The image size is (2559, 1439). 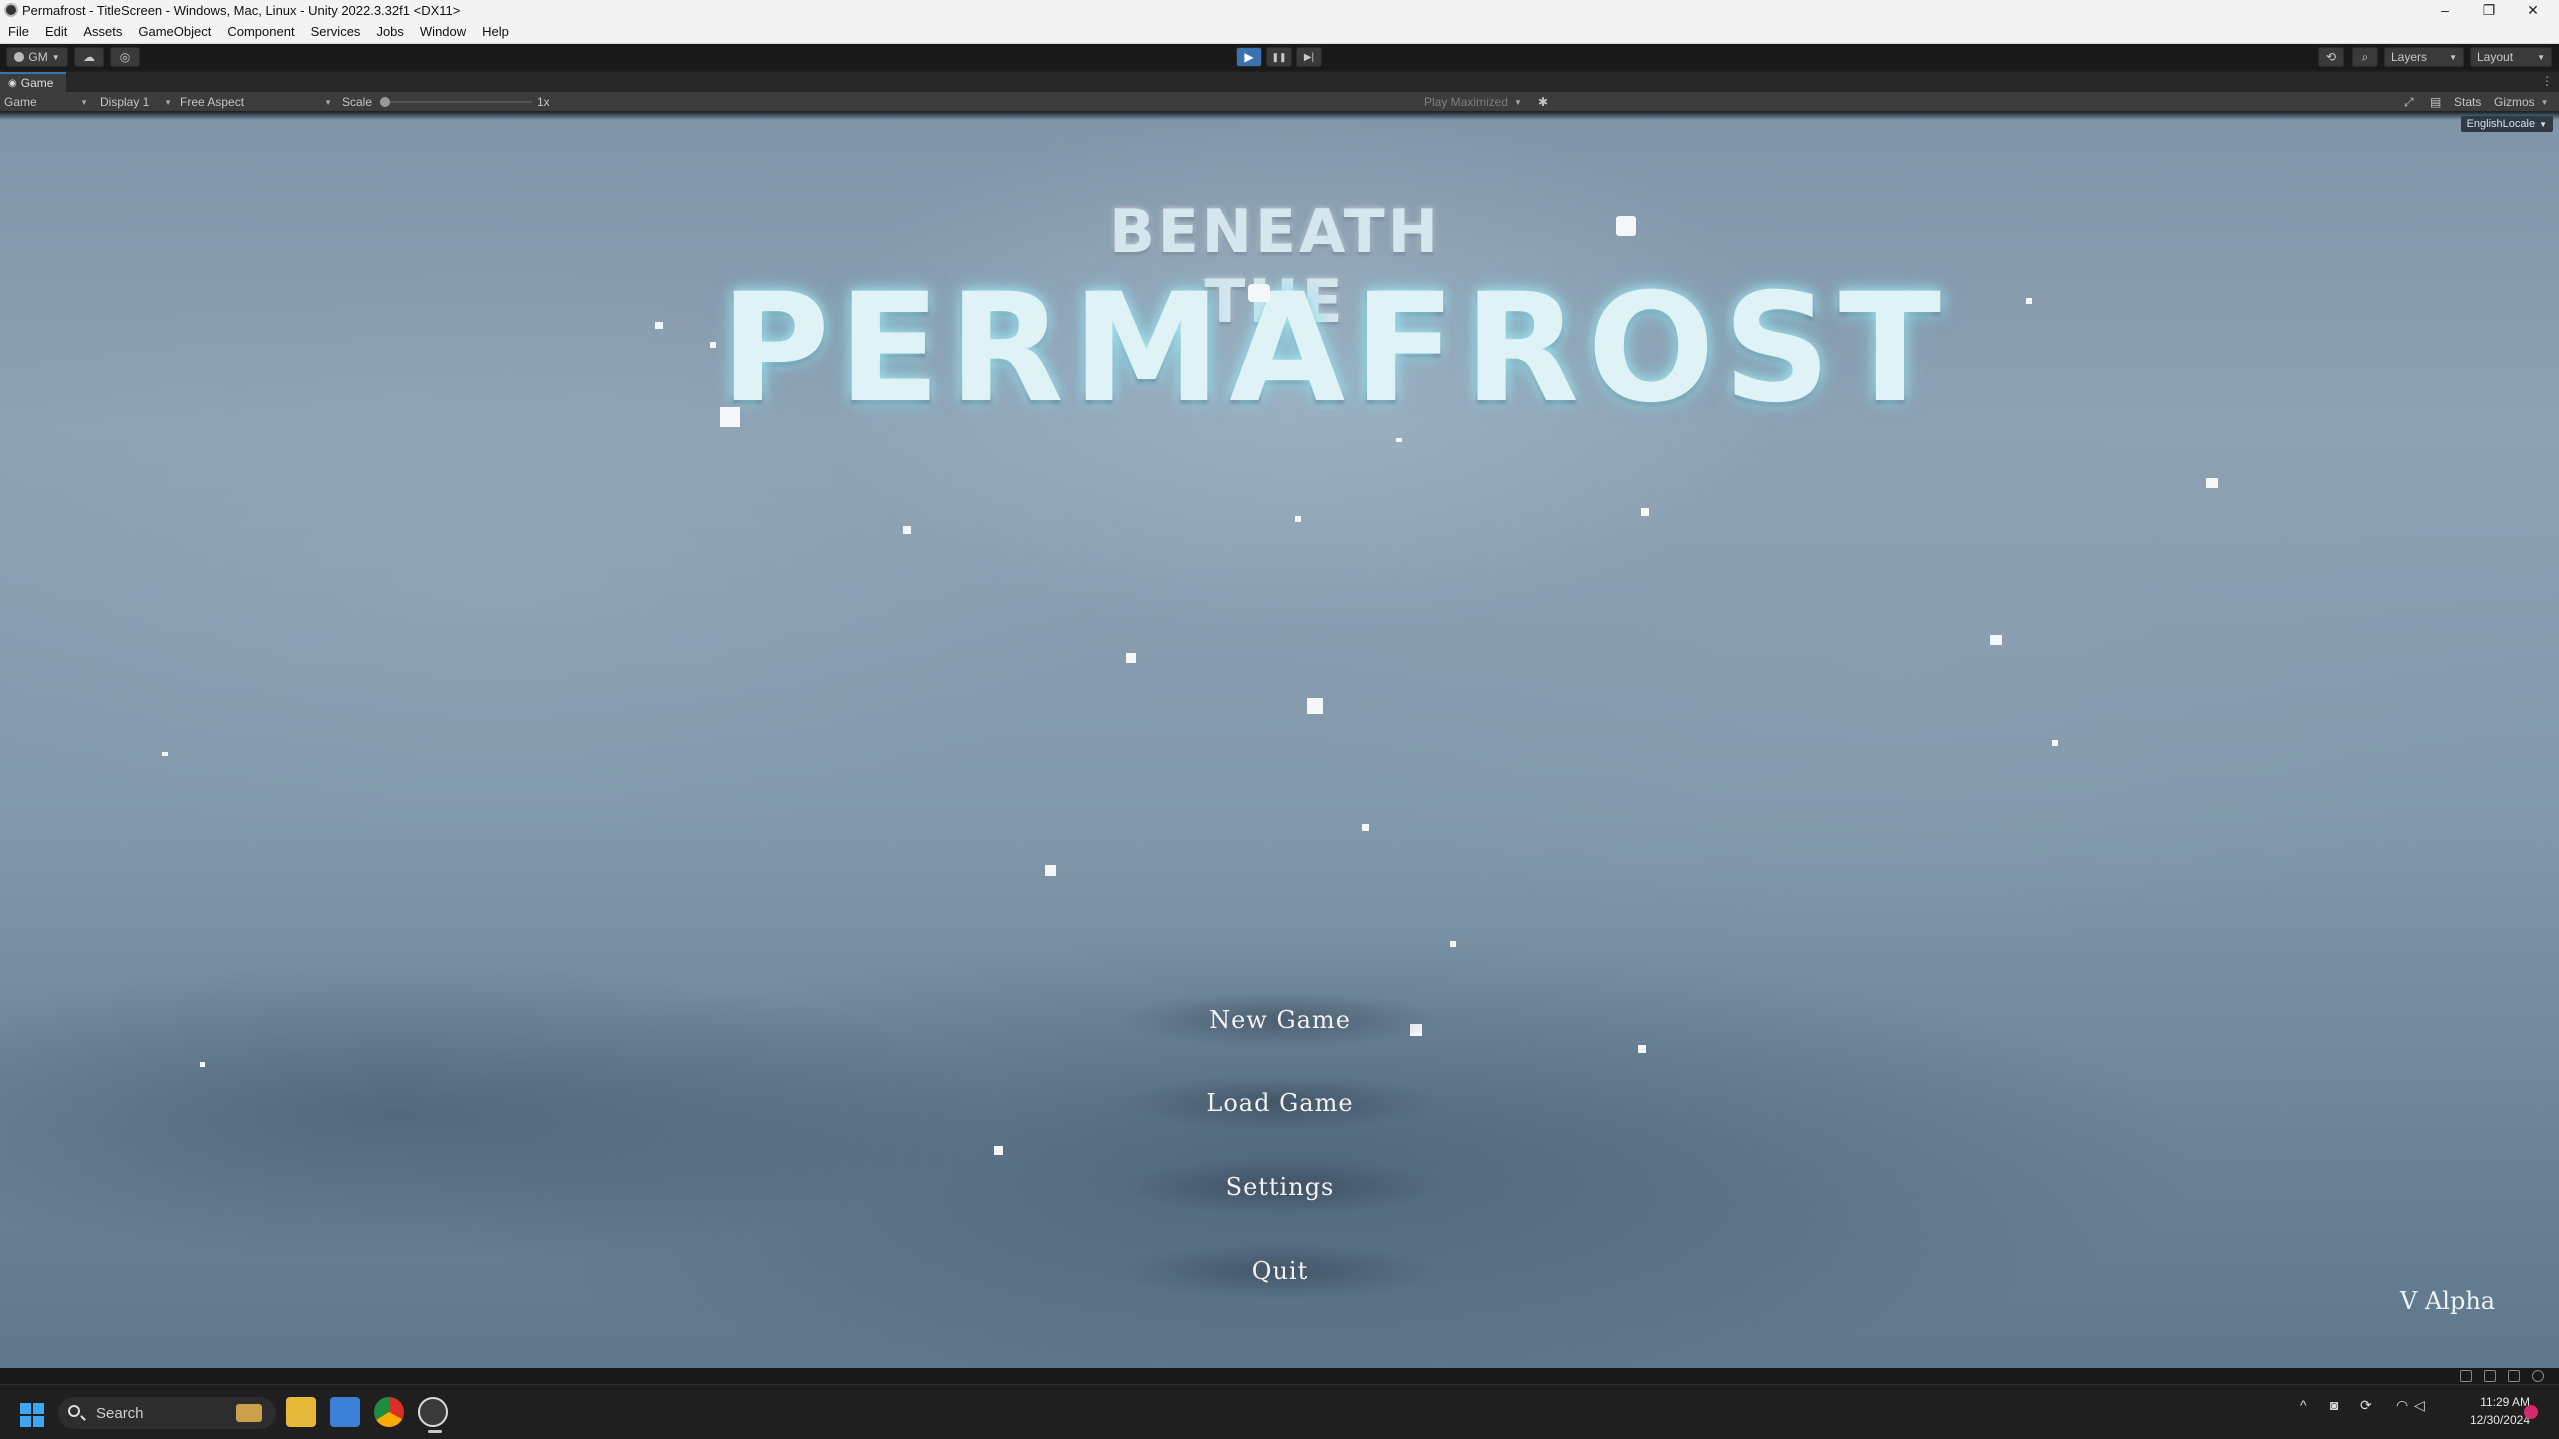 I want to click on bug-icon, so click(x=2466, y=1376).